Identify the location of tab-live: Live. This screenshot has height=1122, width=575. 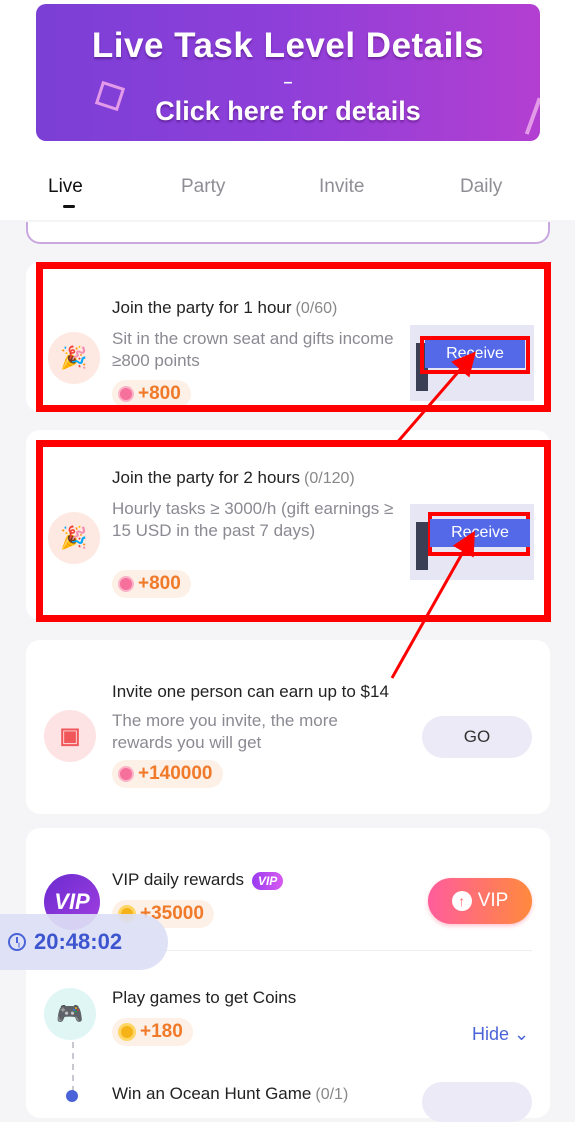
(65, 187).